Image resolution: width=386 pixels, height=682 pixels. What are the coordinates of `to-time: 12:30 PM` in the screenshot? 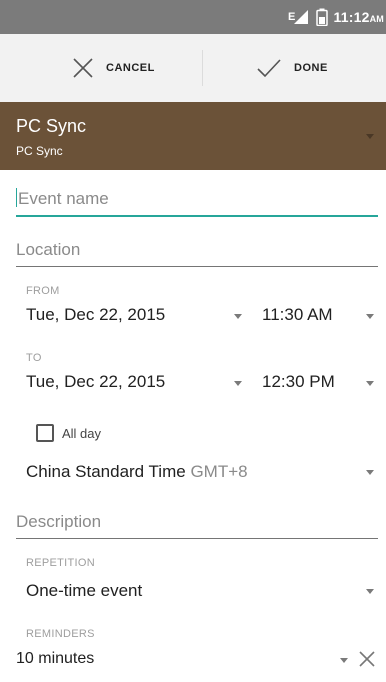 It's located at (298, 382).